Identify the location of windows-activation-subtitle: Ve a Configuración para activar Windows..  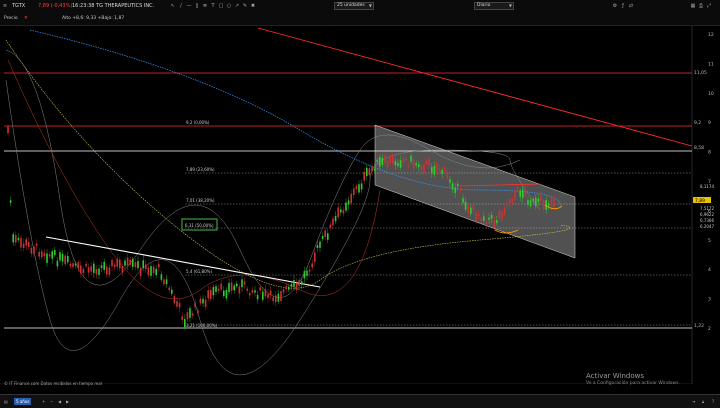
(633, 383).